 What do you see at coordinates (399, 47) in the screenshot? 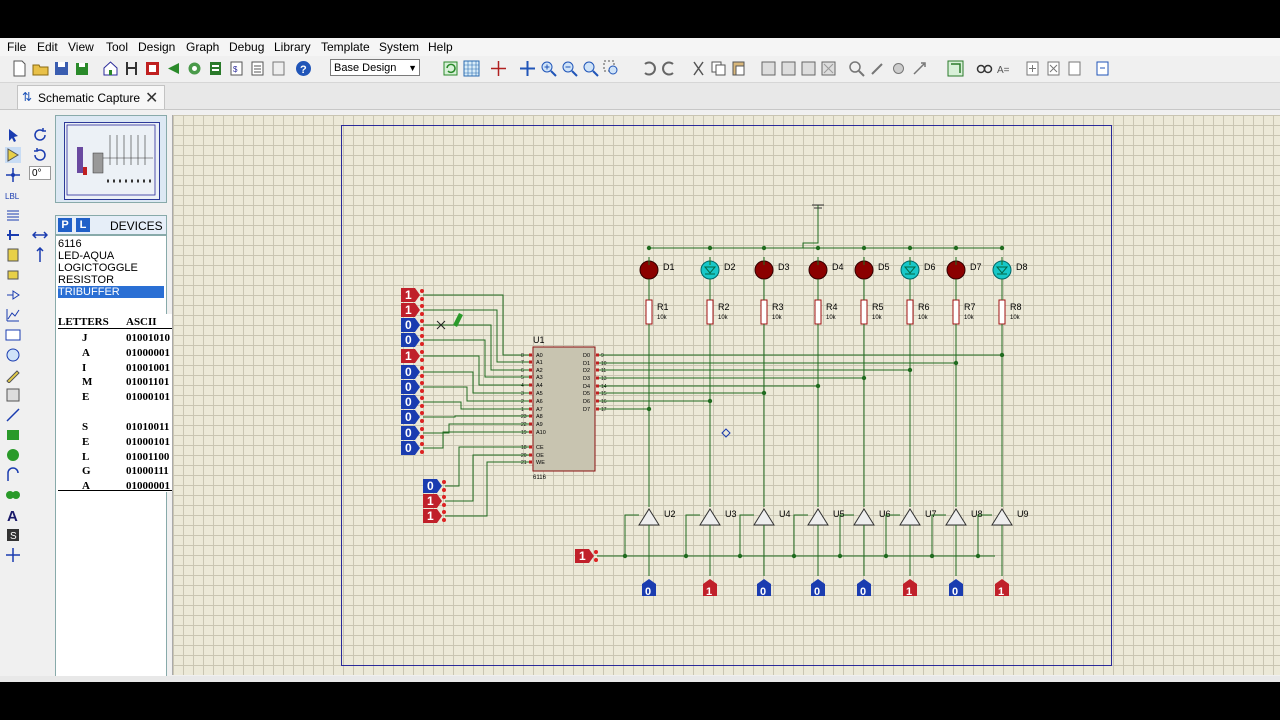
I see `menu-system: System` at bounding box center [399, 47].